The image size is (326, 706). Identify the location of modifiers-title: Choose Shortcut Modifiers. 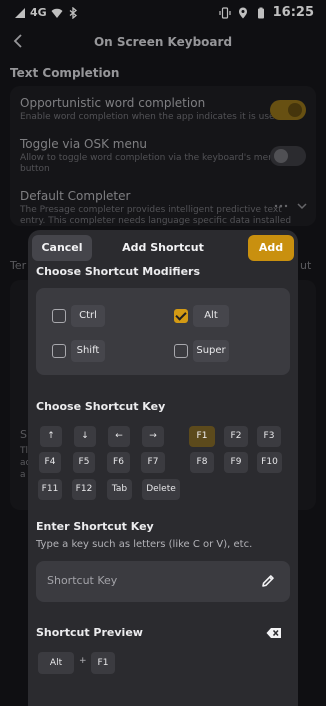
(118, 271).